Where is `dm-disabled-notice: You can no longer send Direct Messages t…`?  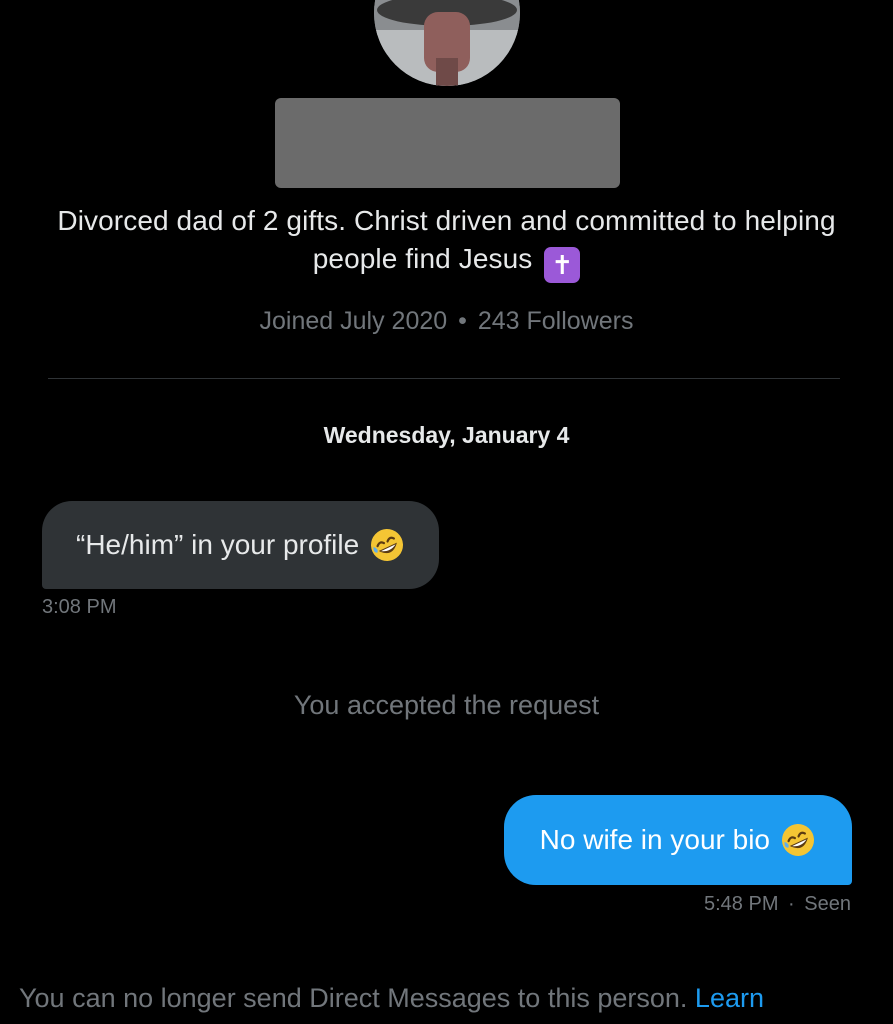
dm-disabled-notice: You can no longer send Direct Messages t… is located at coordinates (454, 998).